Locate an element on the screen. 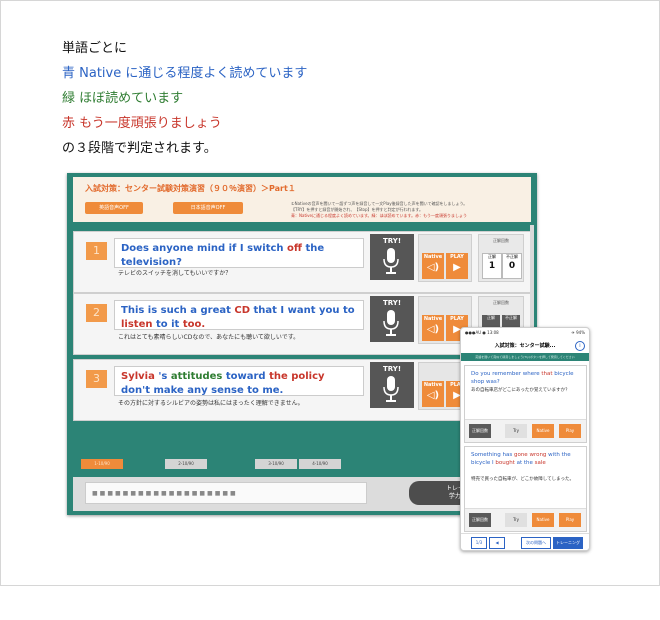  sentence-word-green: attitudes is located at coordinates (196, 376).